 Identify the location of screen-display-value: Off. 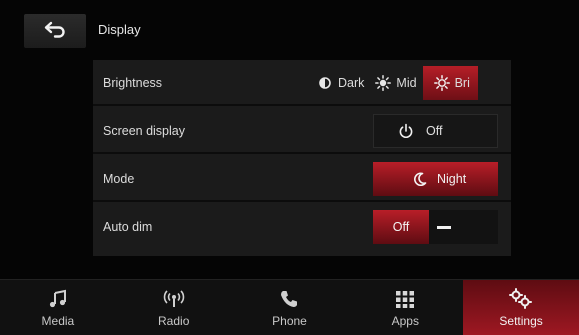
(434, 131).